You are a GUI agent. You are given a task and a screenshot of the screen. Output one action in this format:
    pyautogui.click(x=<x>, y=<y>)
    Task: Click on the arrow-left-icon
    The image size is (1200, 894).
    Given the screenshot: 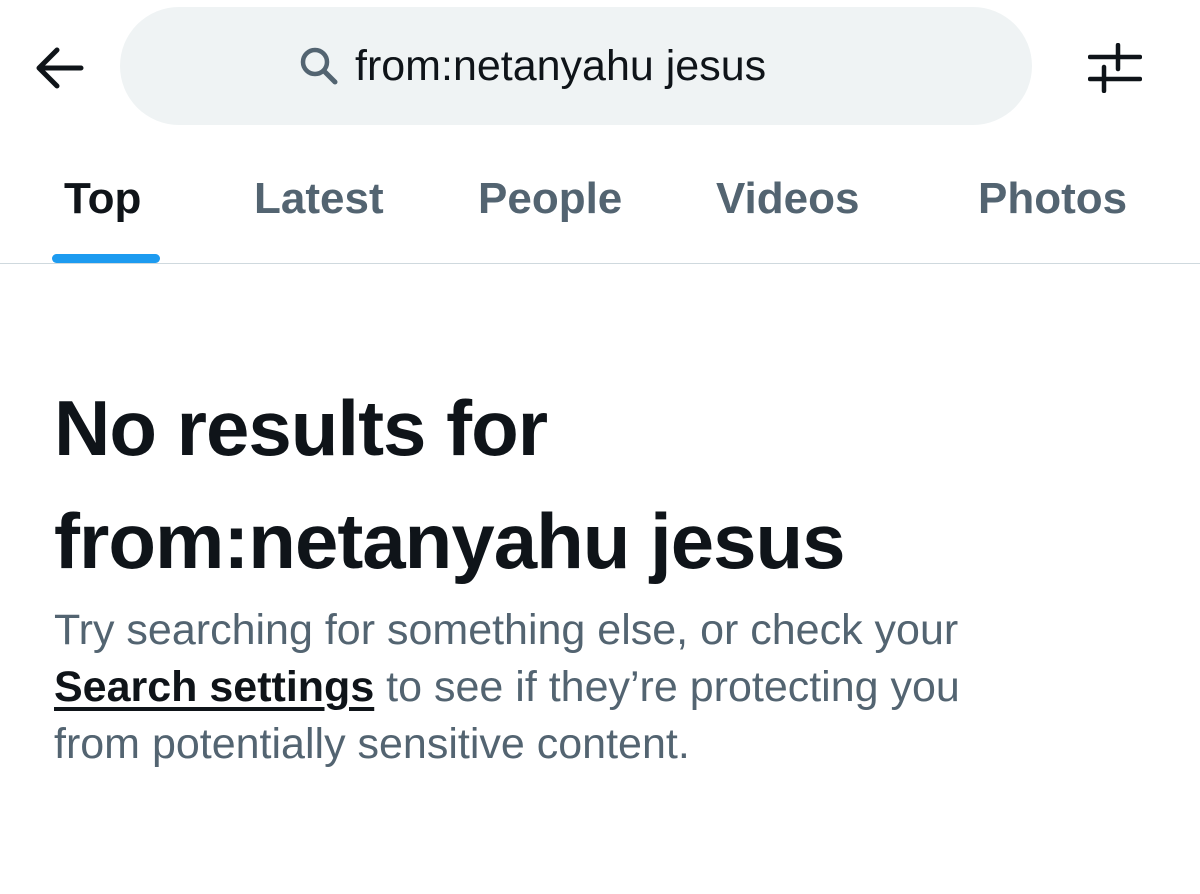 What is the action you would take?
    pyautogui.click(x=60, y=68)
    